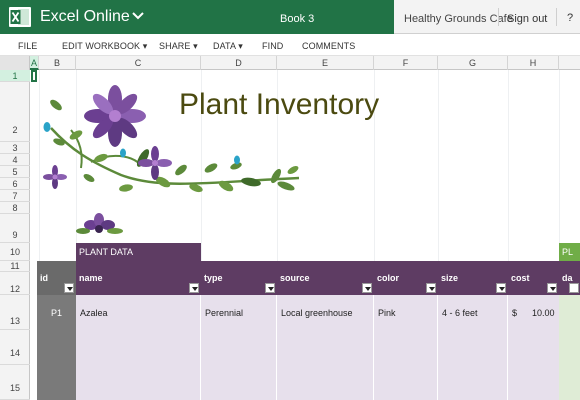  I want to click on color-header: color, so click(406, 278).